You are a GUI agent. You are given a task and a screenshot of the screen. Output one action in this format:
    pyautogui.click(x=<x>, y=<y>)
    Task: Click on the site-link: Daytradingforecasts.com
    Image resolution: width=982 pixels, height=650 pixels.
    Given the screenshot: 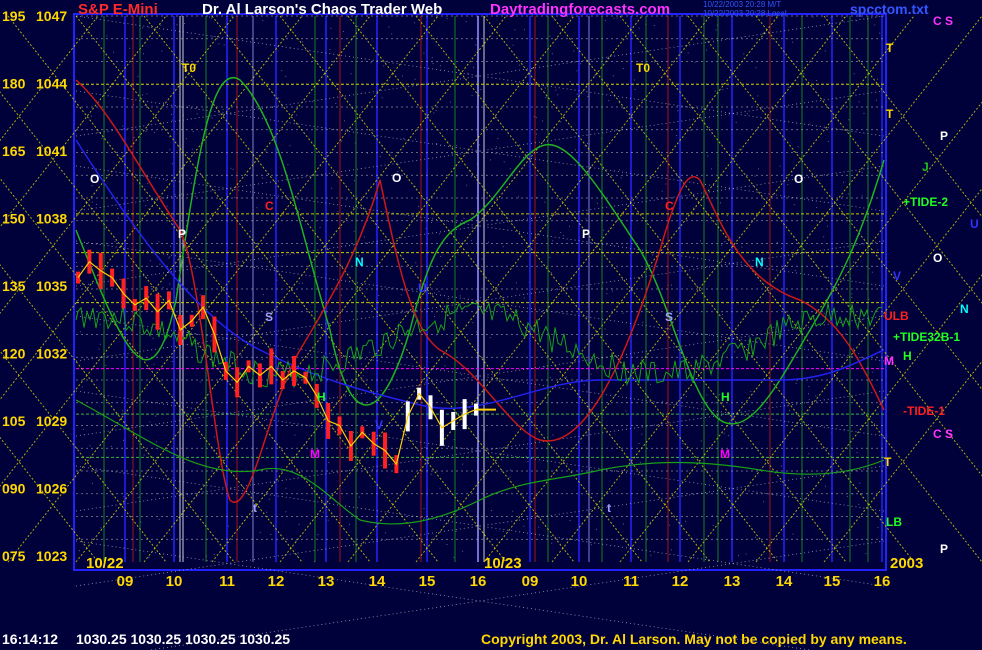 What is the action you would take?
    pyautogui.click(x=580, y=9)
    